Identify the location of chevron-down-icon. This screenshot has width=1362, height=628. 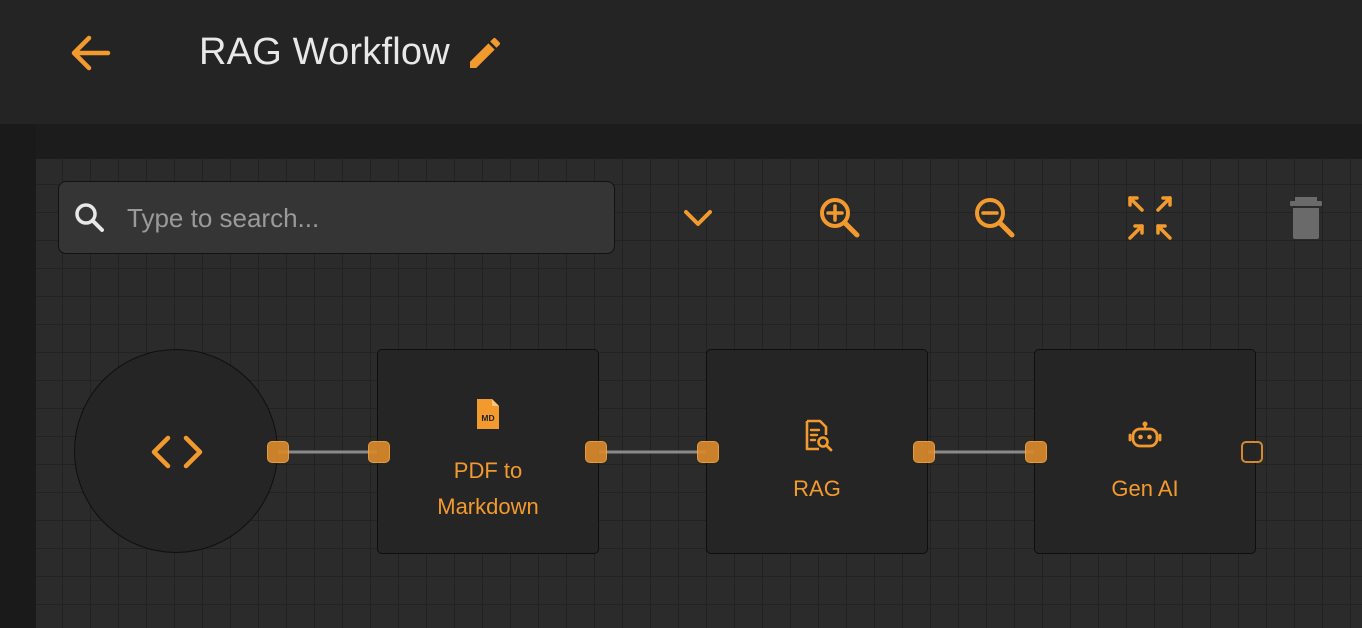
(698, 218).